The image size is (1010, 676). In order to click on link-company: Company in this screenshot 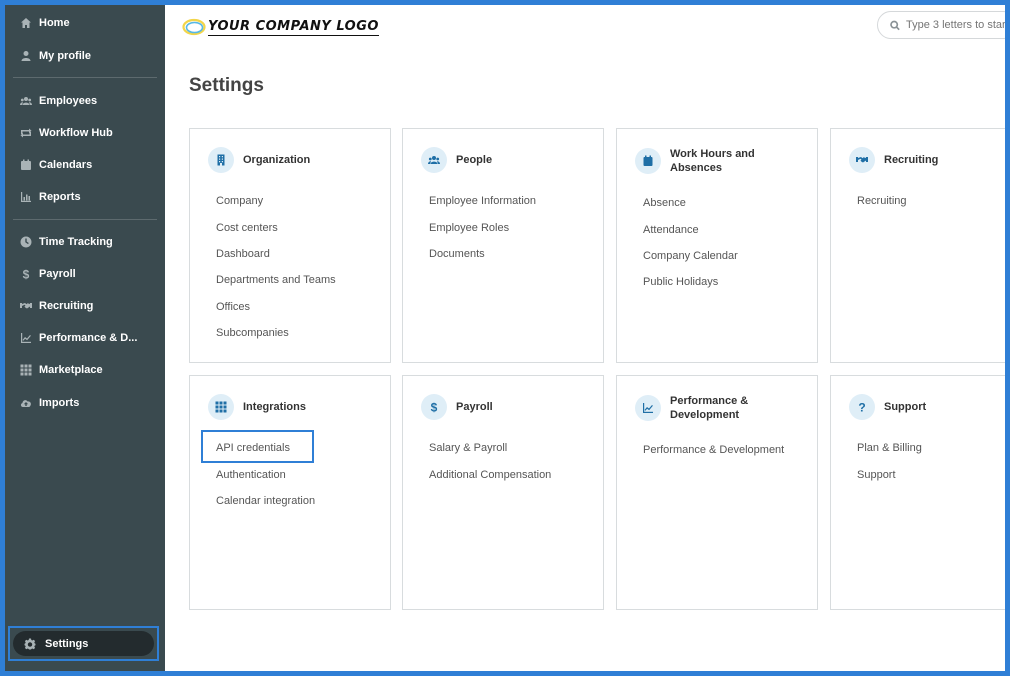, I will do `click(276, 201)`.